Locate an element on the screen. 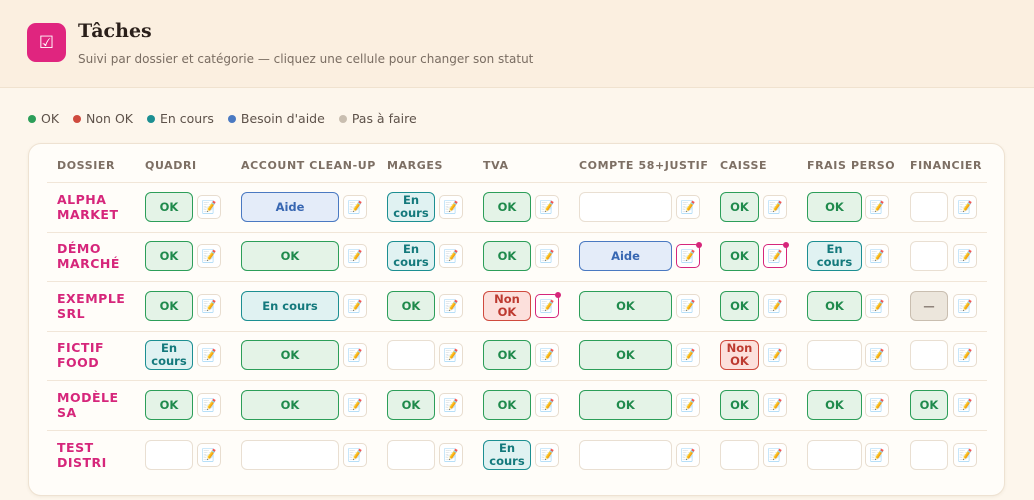 This screenshot has height=500, width=1034. status-cell-financier: — is located at coordinates (929, 306).